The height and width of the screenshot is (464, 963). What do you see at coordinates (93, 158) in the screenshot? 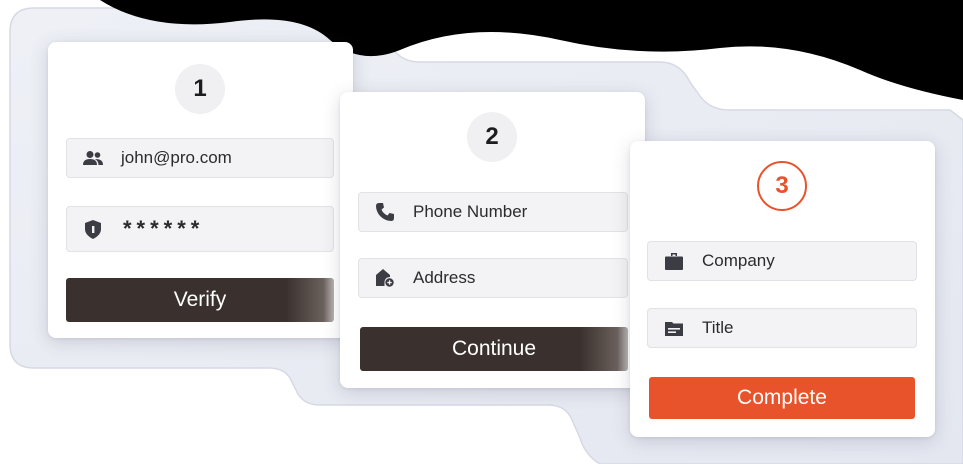
I see `users-icon` at bounding box center [93, 158].